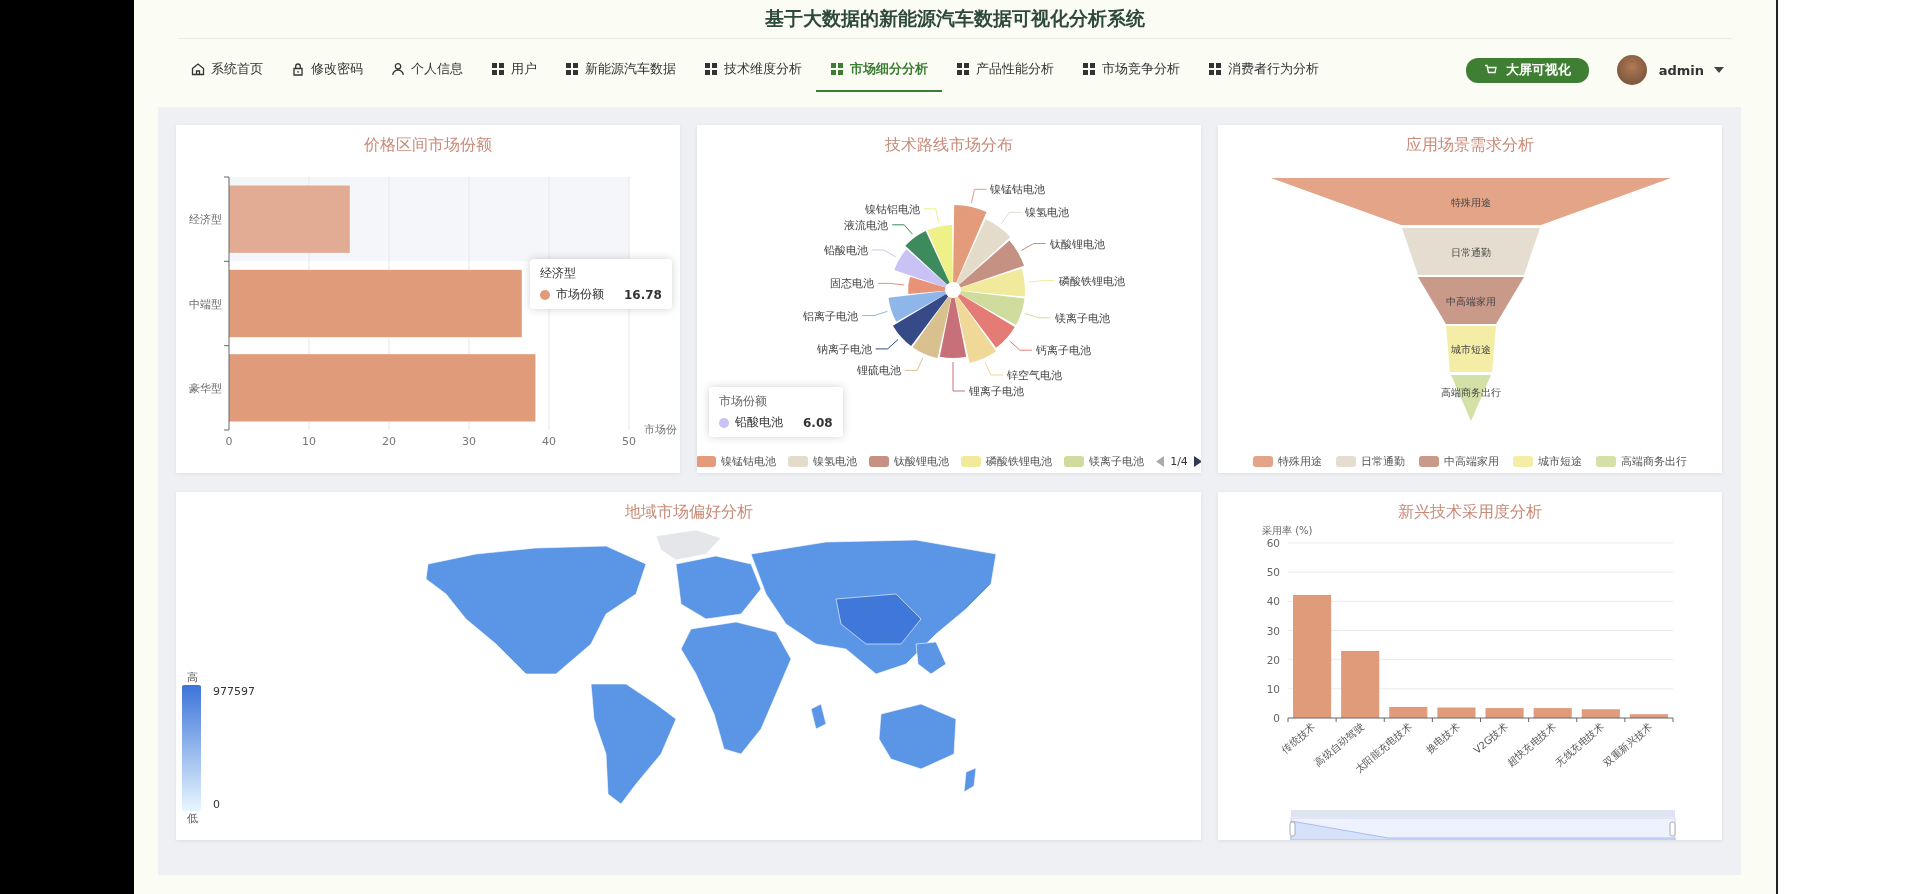 This screenshot has width=1910, height=894. Describe the element at coordinates (620, 70) in the screenshot. I see `nav-item: 新能源汽车数据` at that location.